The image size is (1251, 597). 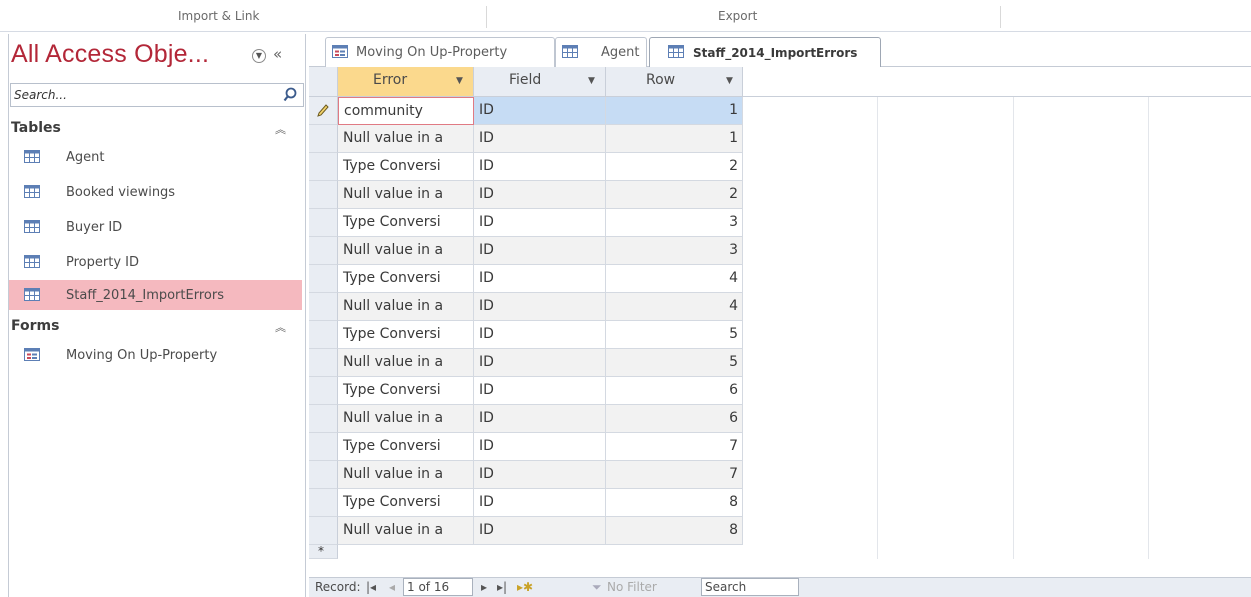 I want to click on filter-status: No Filter, so click(x=632, y=587).